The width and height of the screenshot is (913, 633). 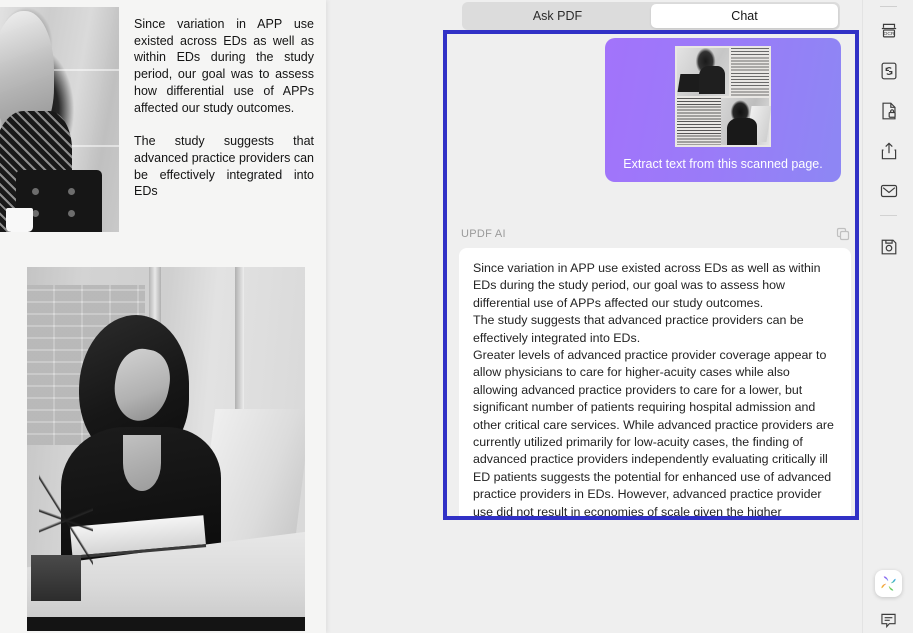 What do you see at coordinates (888, 620) in the screenshot?
I see `comment-bubble-icon` at bounding box center [888, 620].